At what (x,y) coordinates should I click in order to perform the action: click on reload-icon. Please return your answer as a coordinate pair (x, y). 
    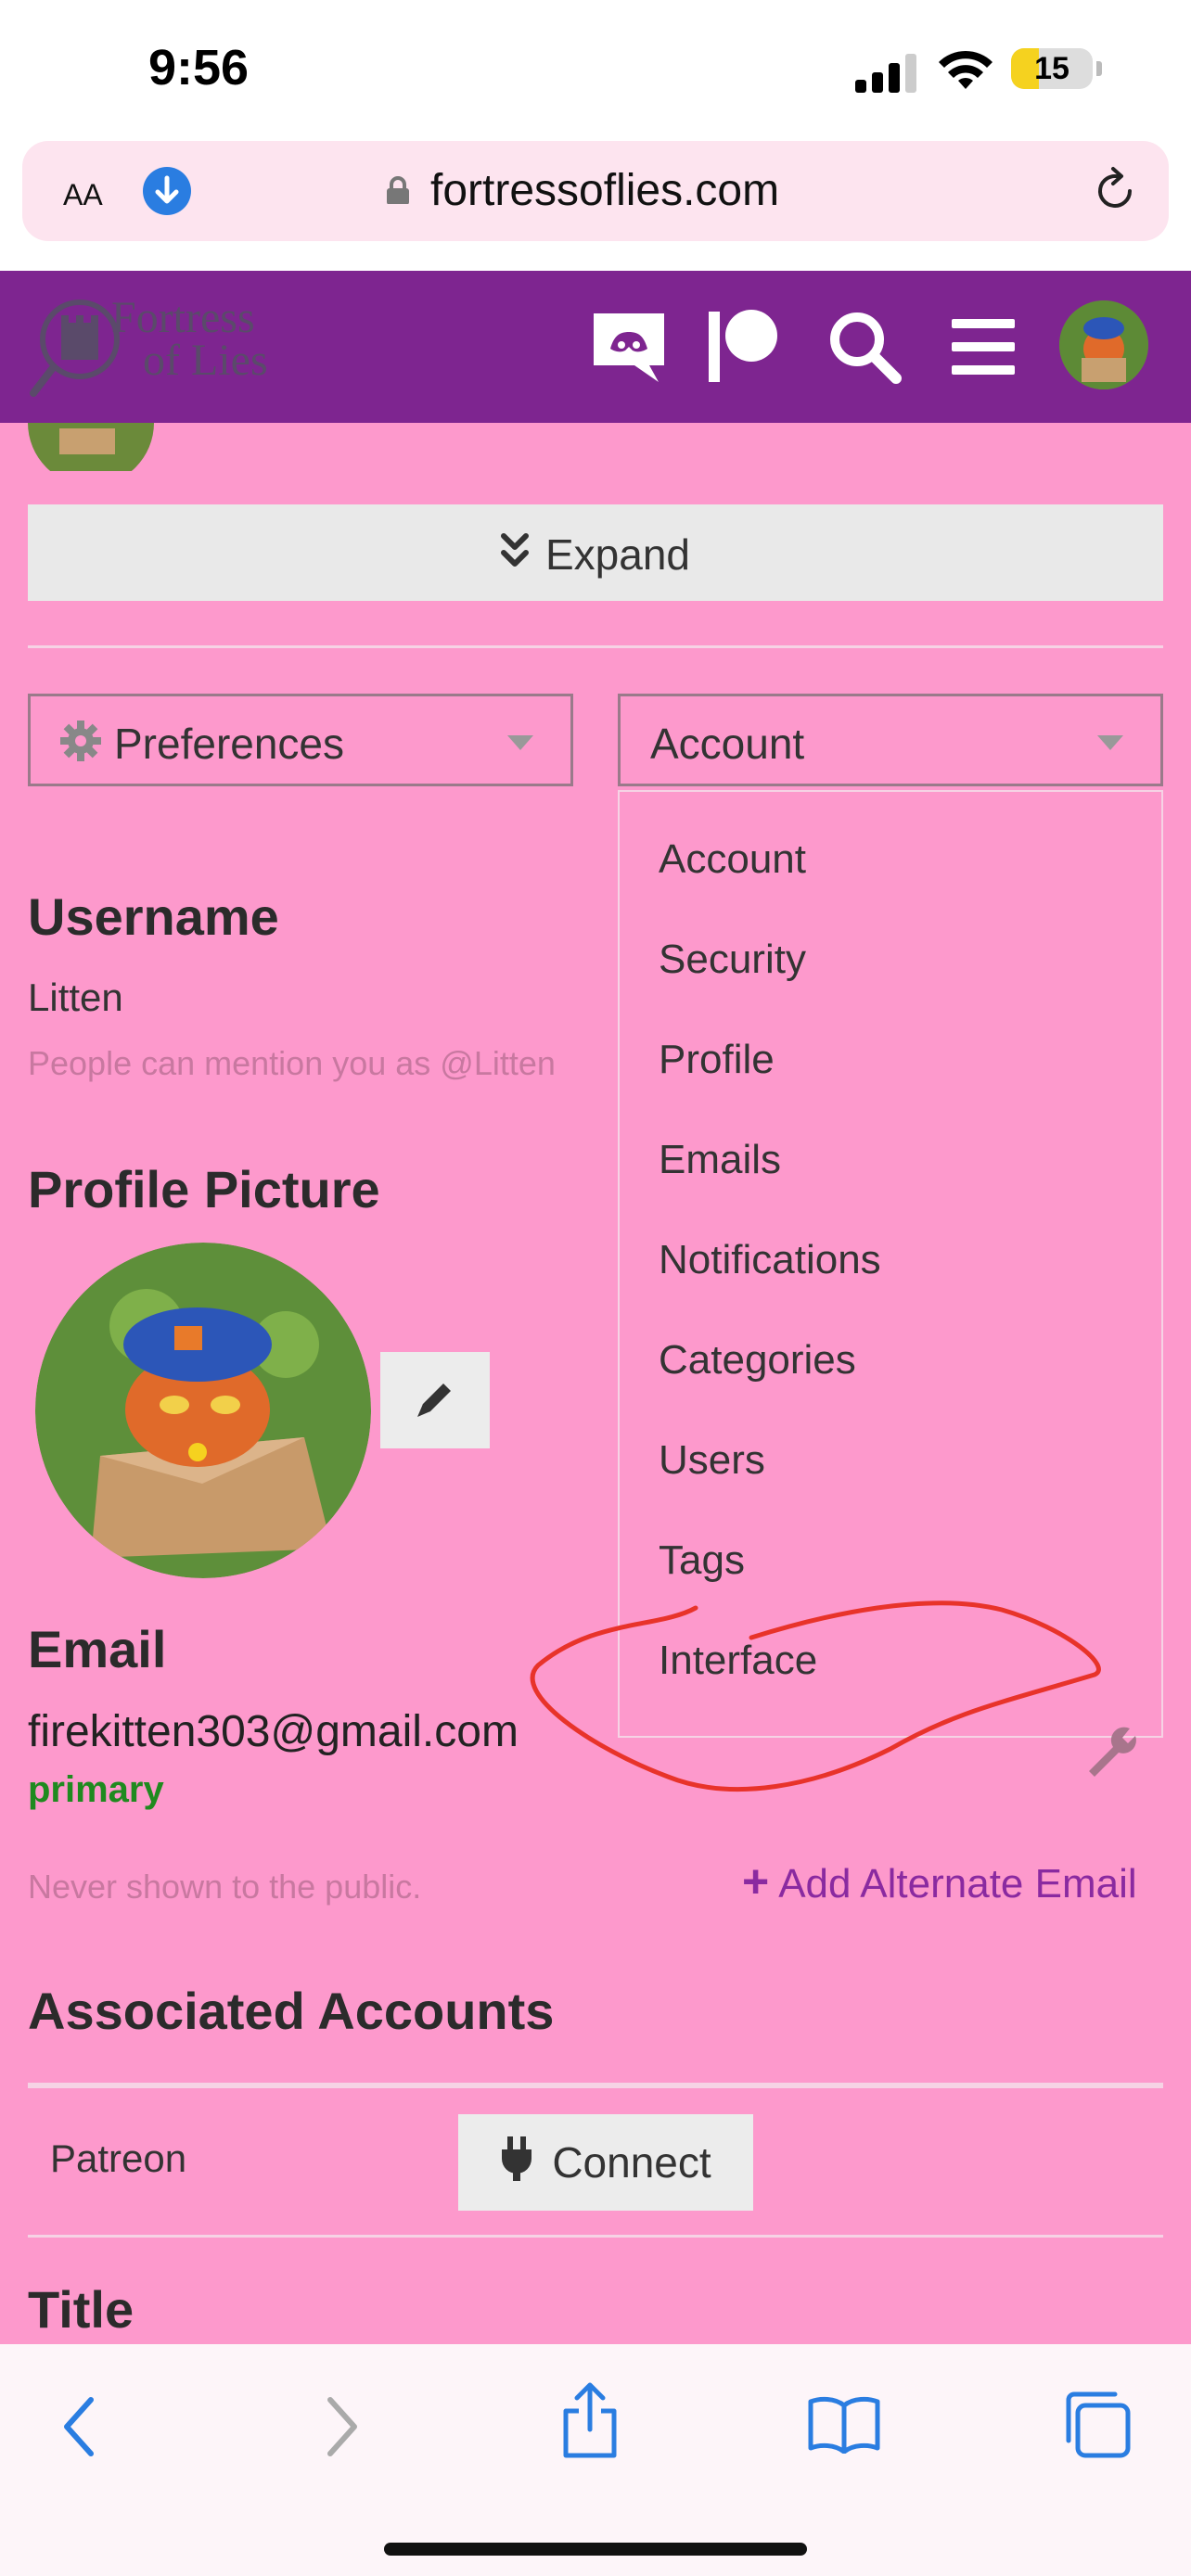
    Looking at the image, I should click on (1115, 191).